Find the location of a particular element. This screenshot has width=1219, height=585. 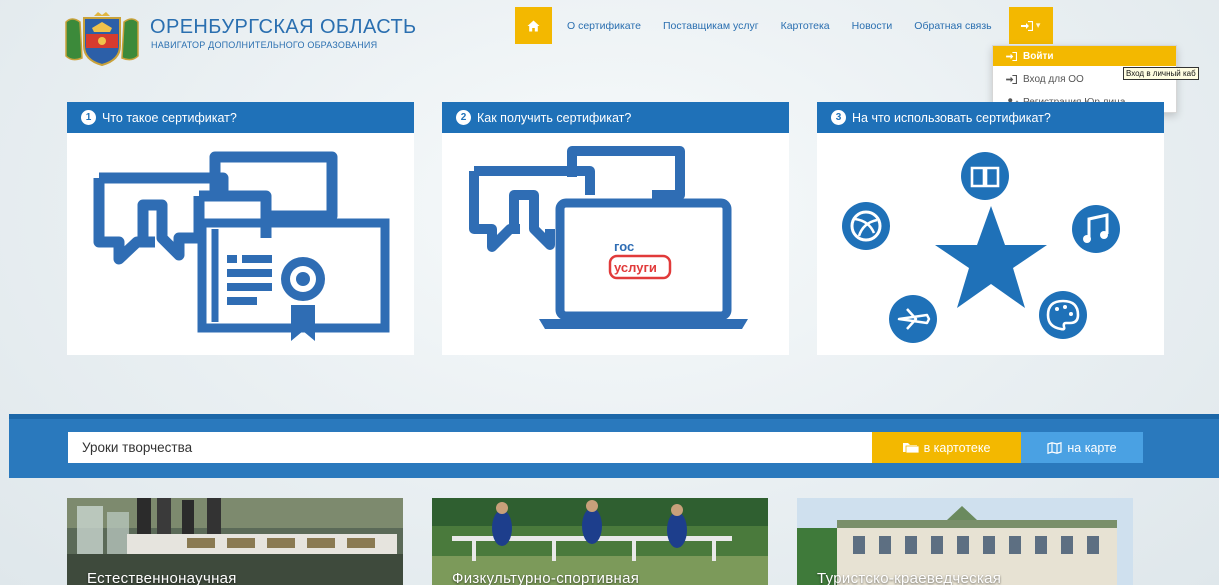

card-what-is-certificate: 1 Что такое сертификат? is located at coordinates (240, 228).